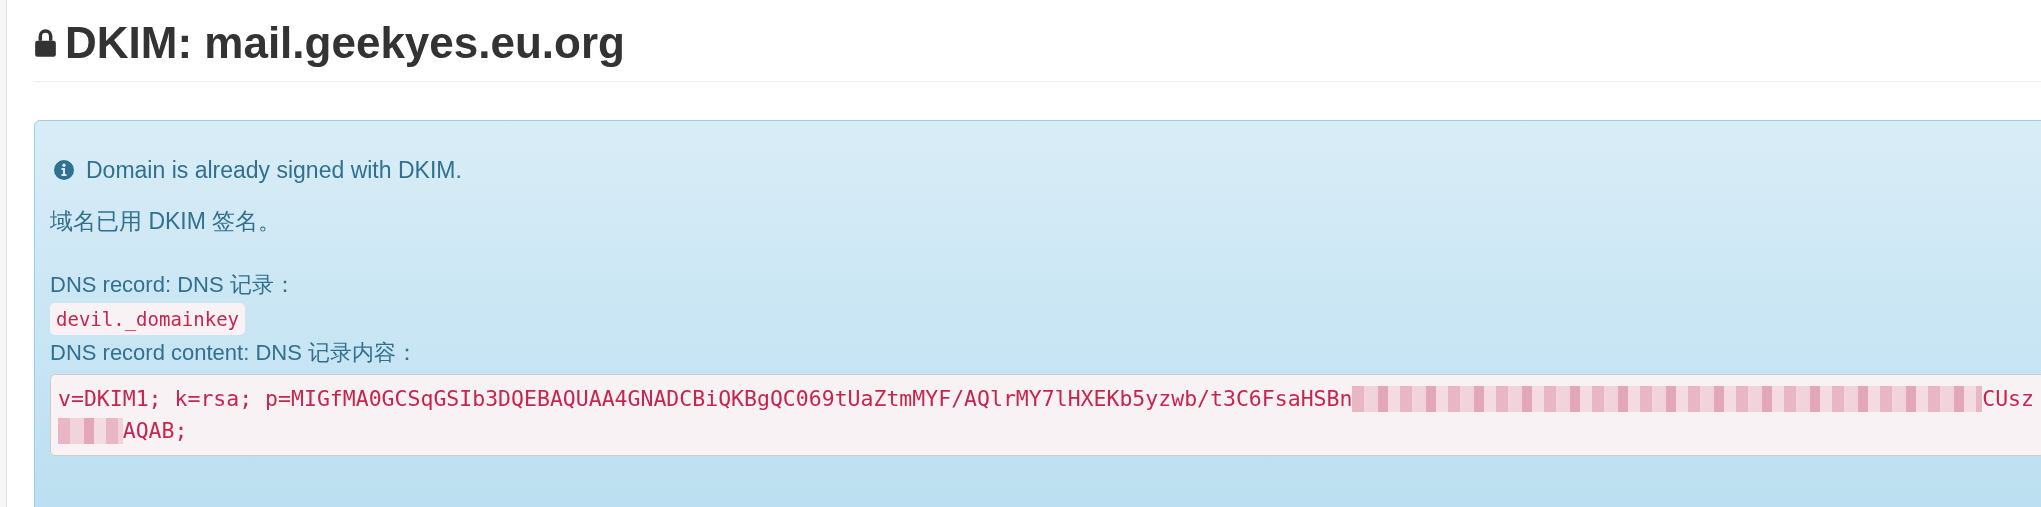 Image resolution: width=2041 pixels, height=507 pixels. I want to click on alert-message: Domain is already signed with DKIM., so click(274, 170).